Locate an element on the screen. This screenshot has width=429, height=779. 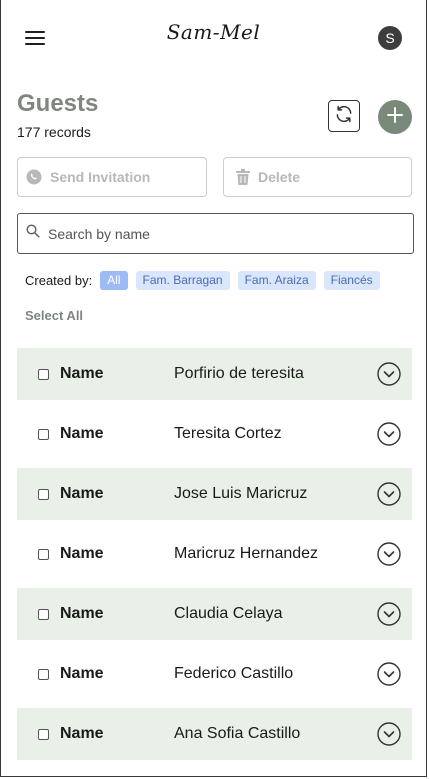
list-item: Name Ana Sofia Castillo is located at coordinates (214, 734).